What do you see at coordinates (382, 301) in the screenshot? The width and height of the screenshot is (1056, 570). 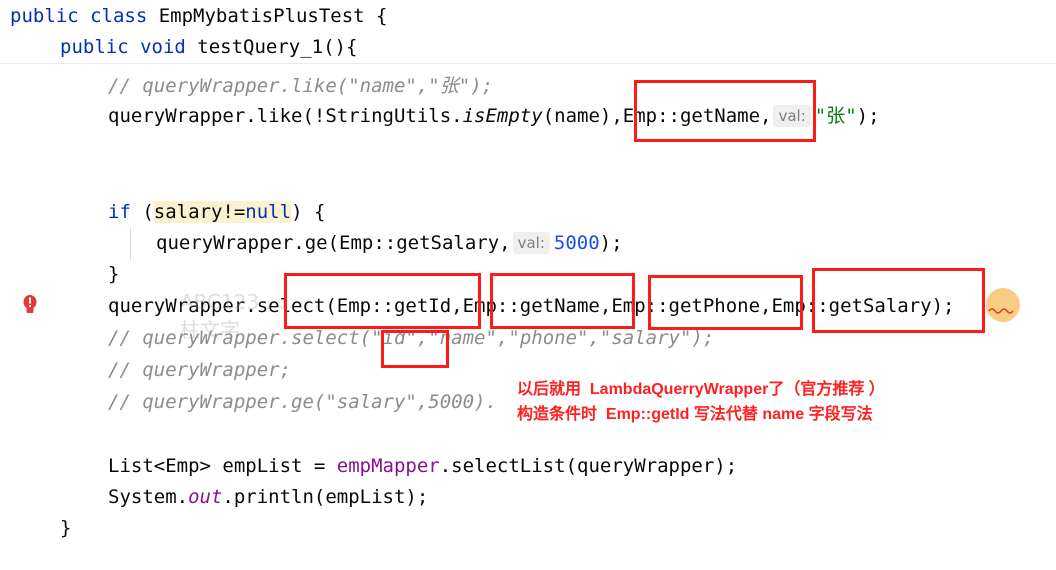 I see `highlight-box-getid` at bounding box center [382, 301].